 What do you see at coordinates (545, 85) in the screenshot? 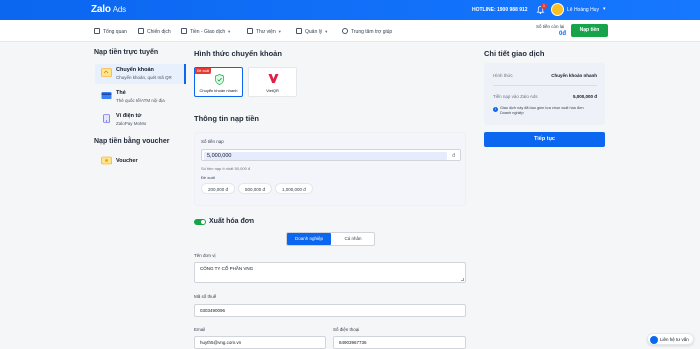
I see `divider` at bounding box center [545, 85].